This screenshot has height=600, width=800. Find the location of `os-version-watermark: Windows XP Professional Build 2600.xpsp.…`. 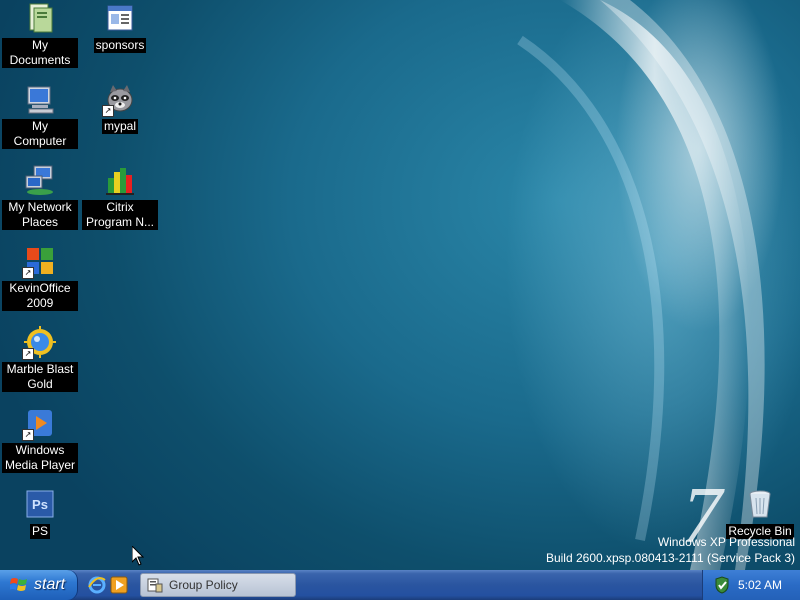

os-version-watermark: Windows XP Professional Build 2600.xpsp.… is located at coordinates (670, 550).